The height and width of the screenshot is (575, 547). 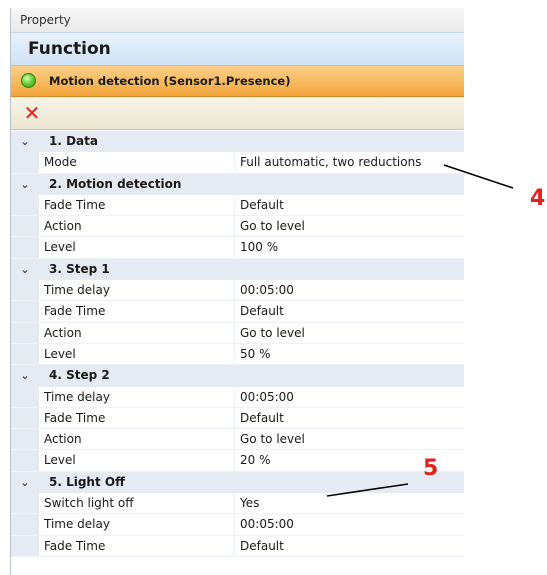 What do you see at coordinates (237, 49) in the screenshot?
I see `function-header: Function` at bounding box center [237, 49].